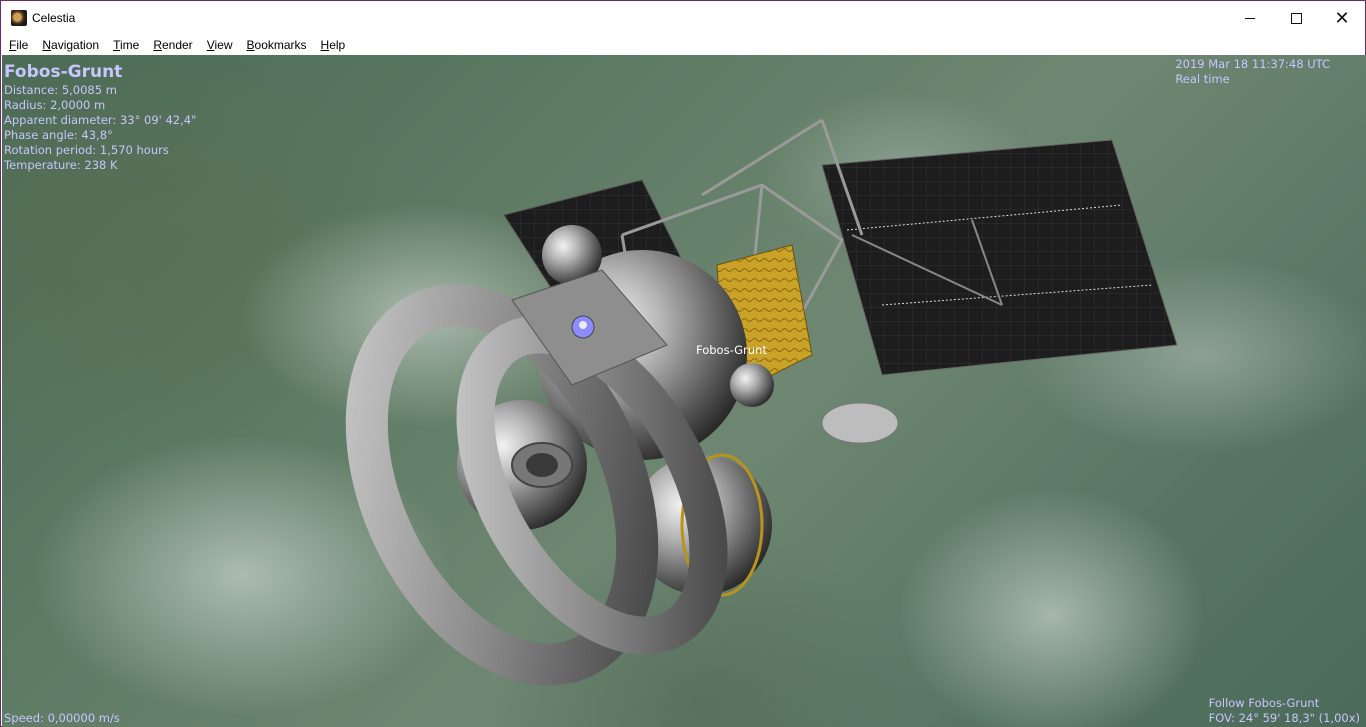 The image size is (1366, 727). What do you see at coordinates (731, 350) in the screenshot?
I see `object-label: Fobos-Grunt` at bounding box center [731, 350].